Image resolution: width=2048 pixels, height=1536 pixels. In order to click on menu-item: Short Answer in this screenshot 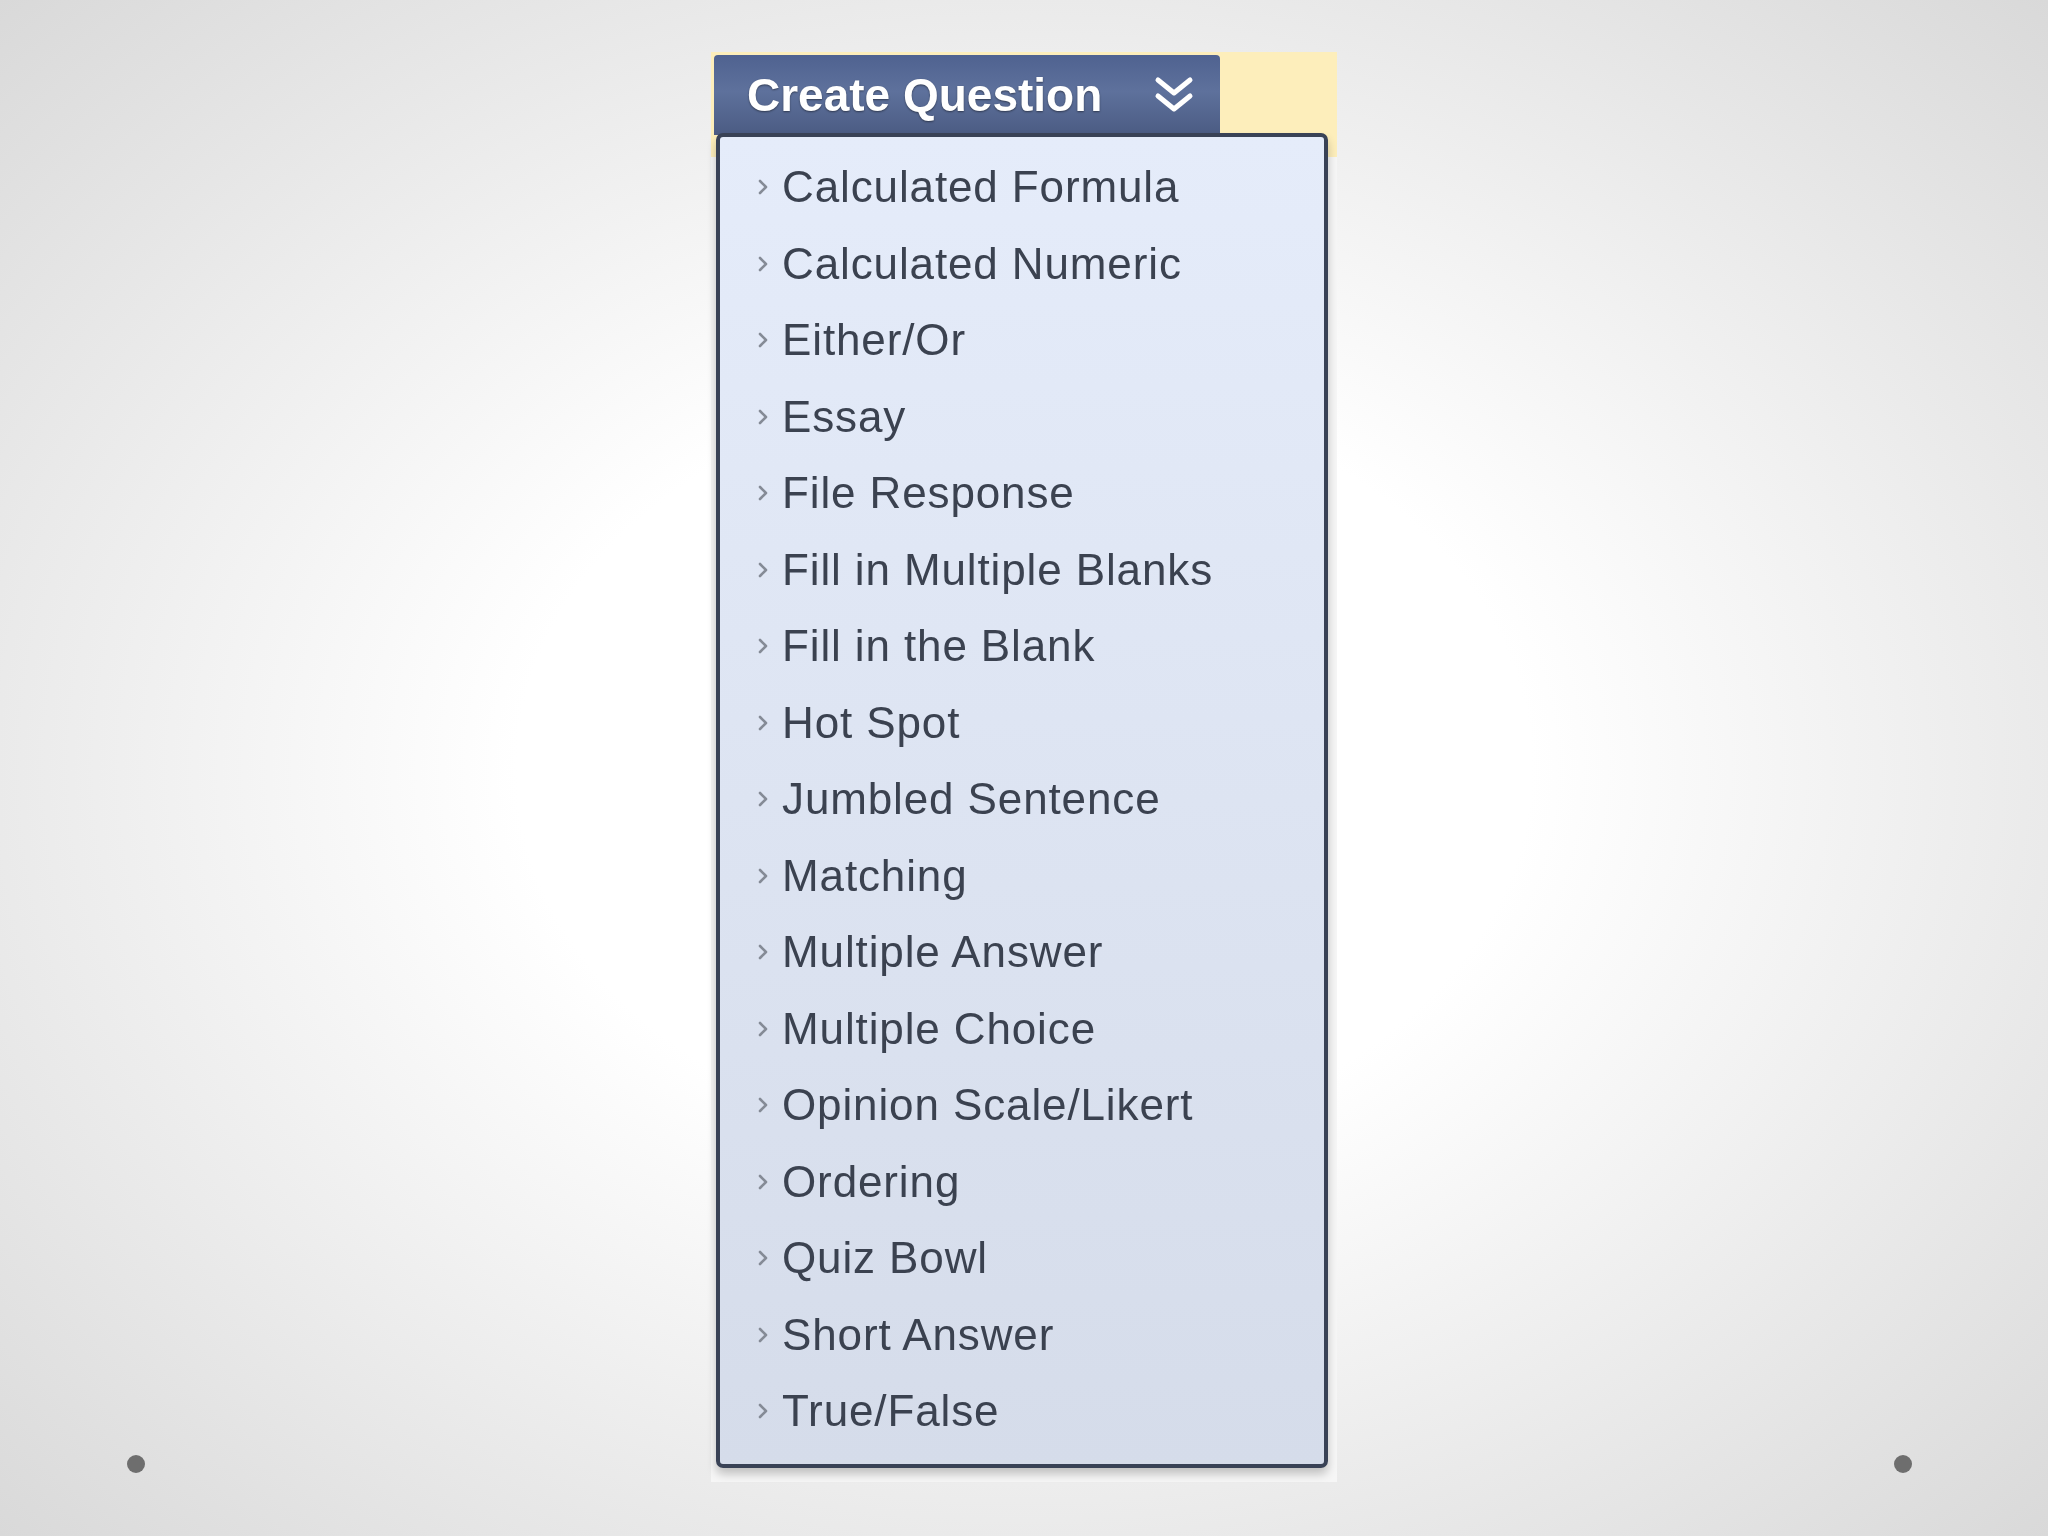, I will do `click(1022, 1334)`.